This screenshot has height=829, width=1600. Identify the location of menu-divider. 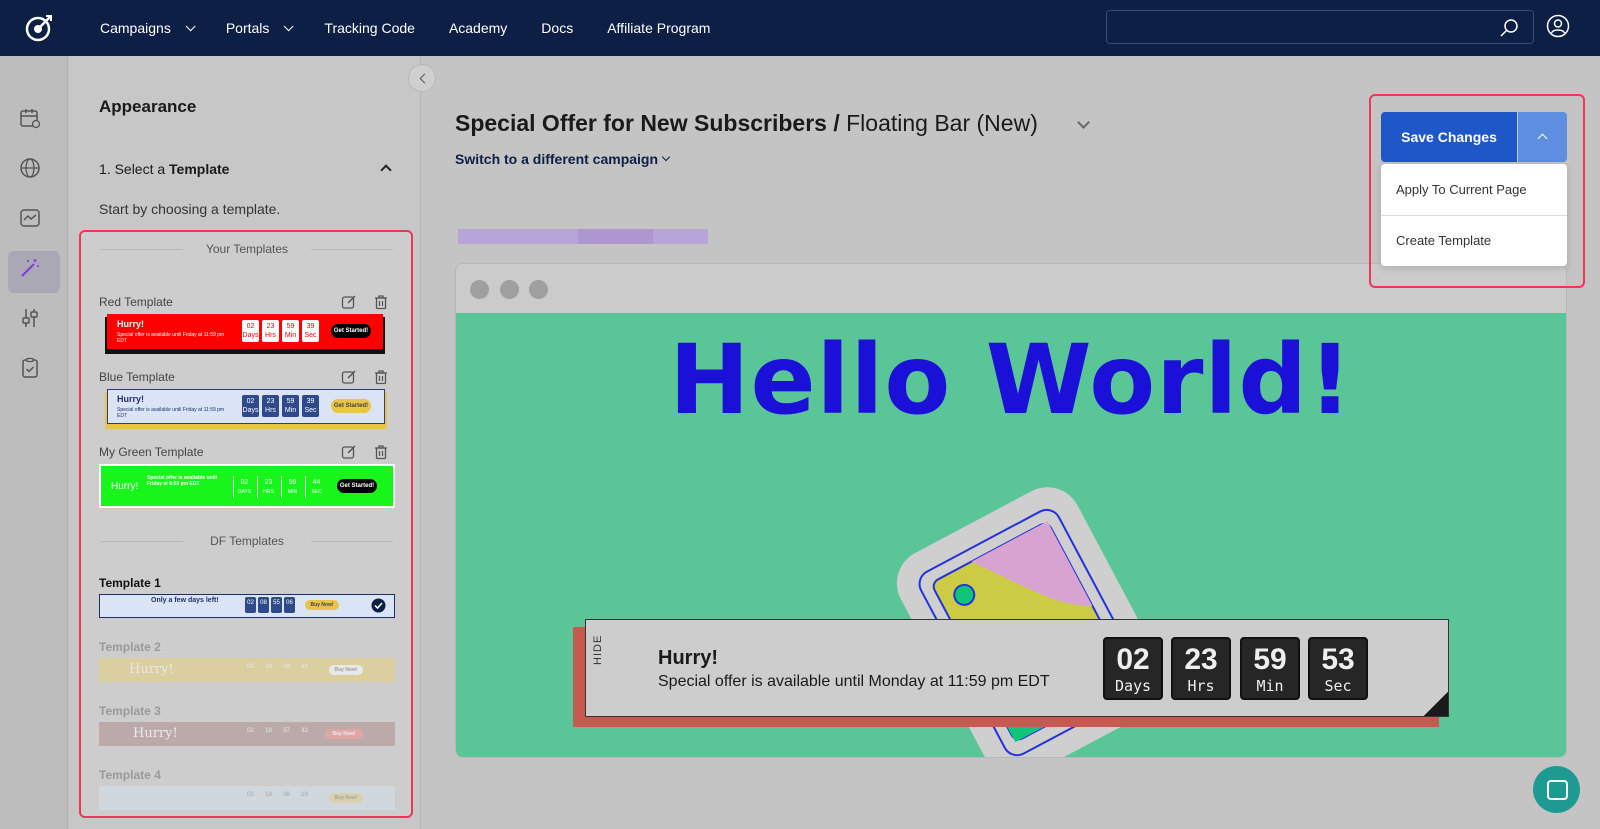
(1474, 215).